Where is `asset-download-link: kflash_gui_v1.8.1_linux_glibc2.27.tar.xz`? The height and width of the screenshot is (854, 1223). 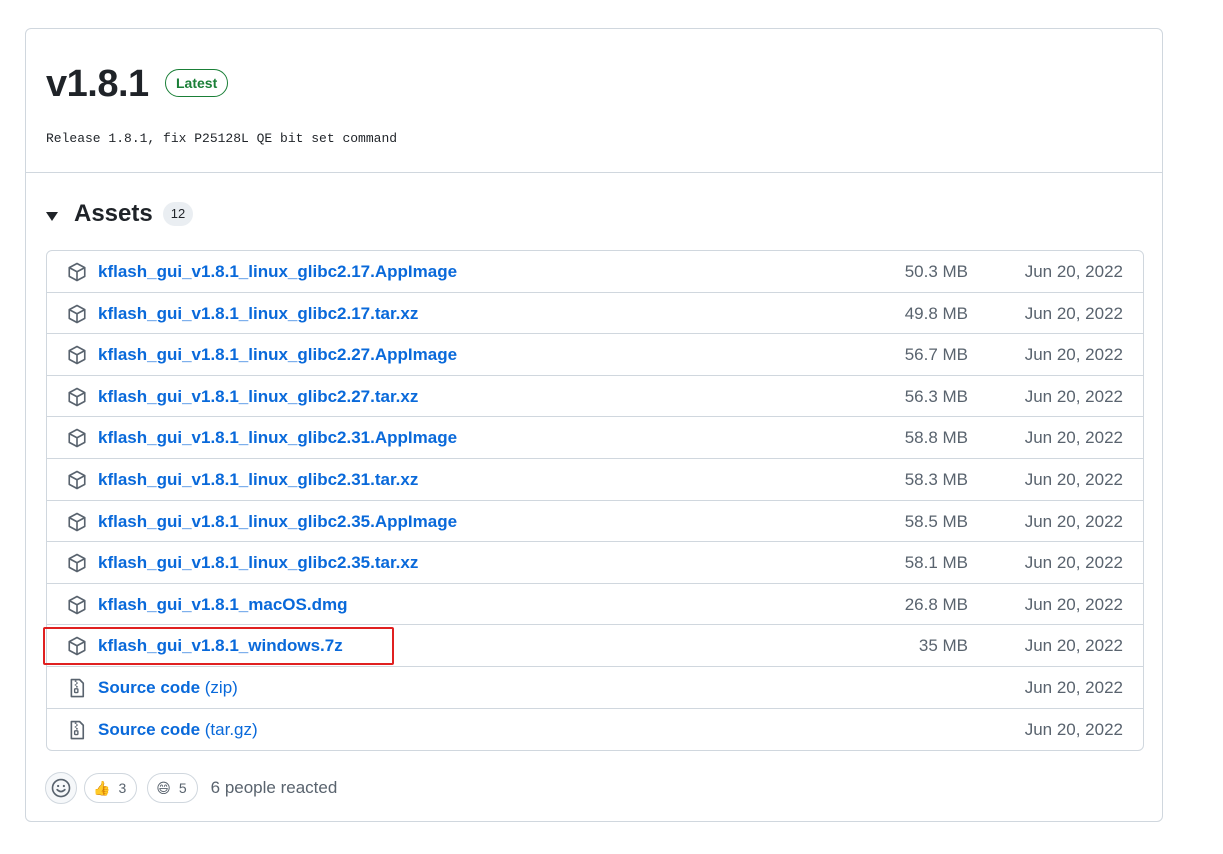 asset-download-link: kflash_gui_v1.8.1_linux_glibc2.27.tar.xz is located at coordinates (258, 396).